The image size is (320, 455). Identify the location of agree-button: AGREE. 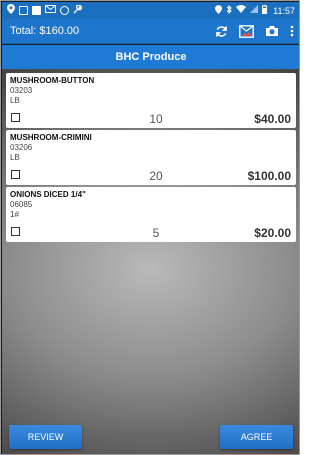
(256, 437).